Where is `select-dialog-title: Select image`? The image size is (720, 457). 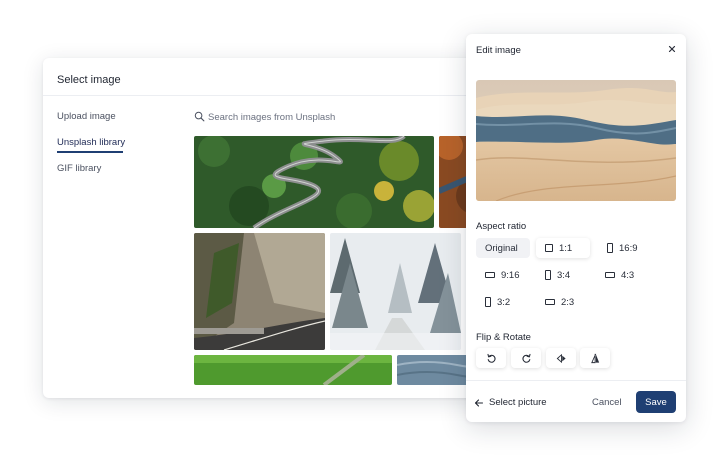 select-dialog-title: Select image is located at coordinates (89, 80).